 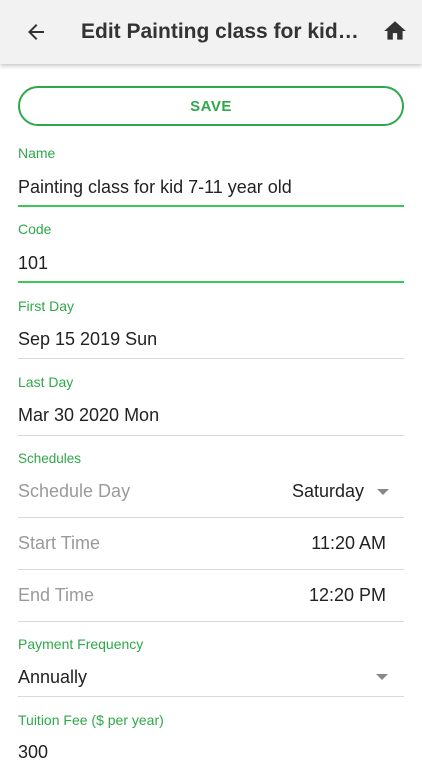 What do you see at coordinates (348, 543) in the screenshot?
I see `start-time-value: 11:20 AM` at bounding box center [348, 543].